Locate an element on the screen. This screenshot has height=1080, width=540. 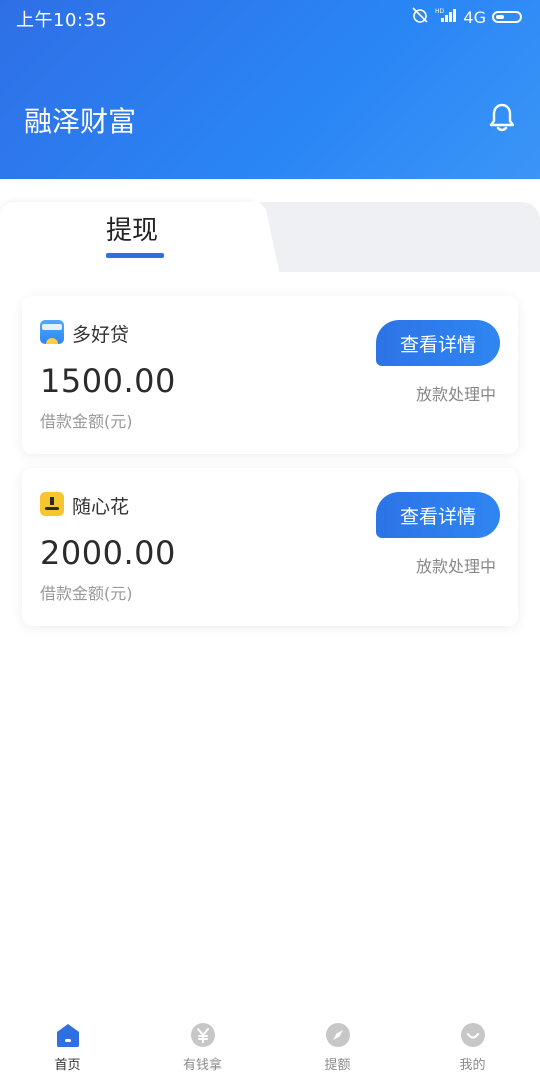
smile-icon is located at coordinates (473, 1035).